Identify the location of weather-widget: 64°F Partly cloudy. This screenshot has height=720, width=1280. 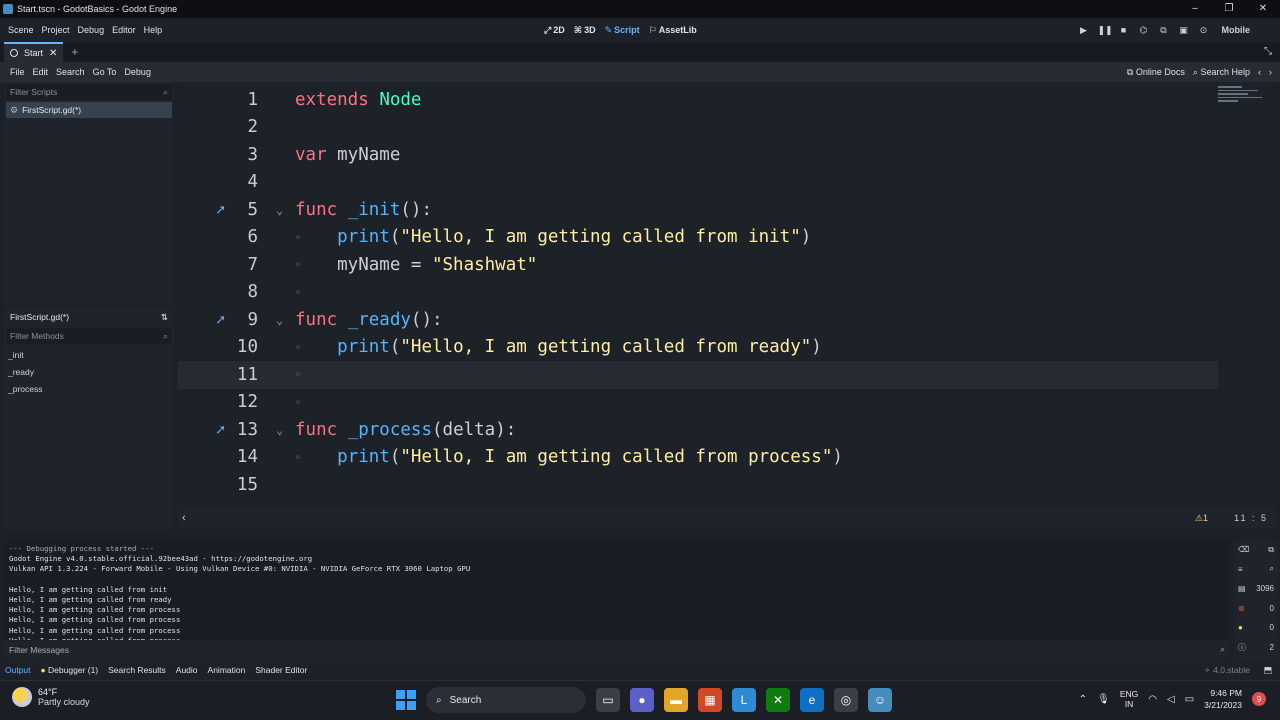
(51, 697).